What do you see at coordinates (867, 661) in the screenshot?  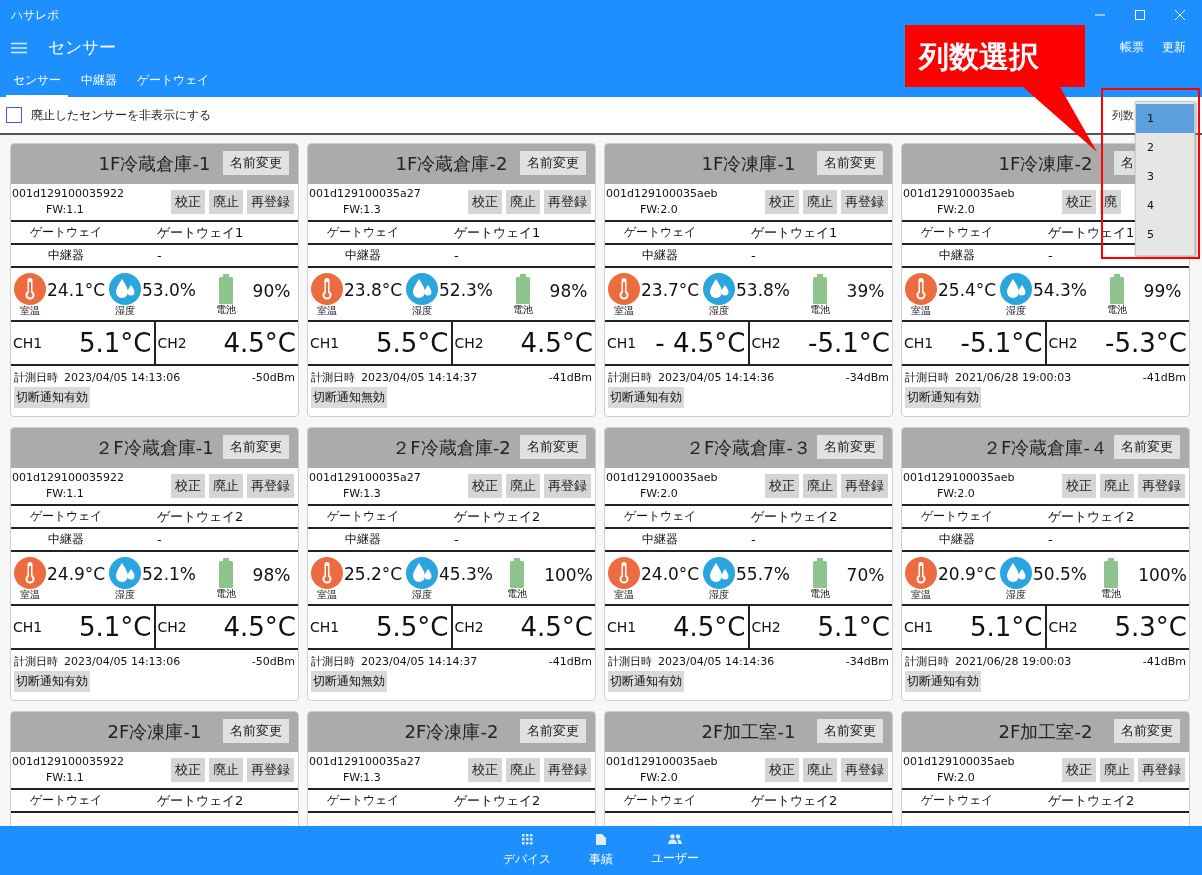 I see `signal-strength: -34dBm` at bounding box center [867, 661].